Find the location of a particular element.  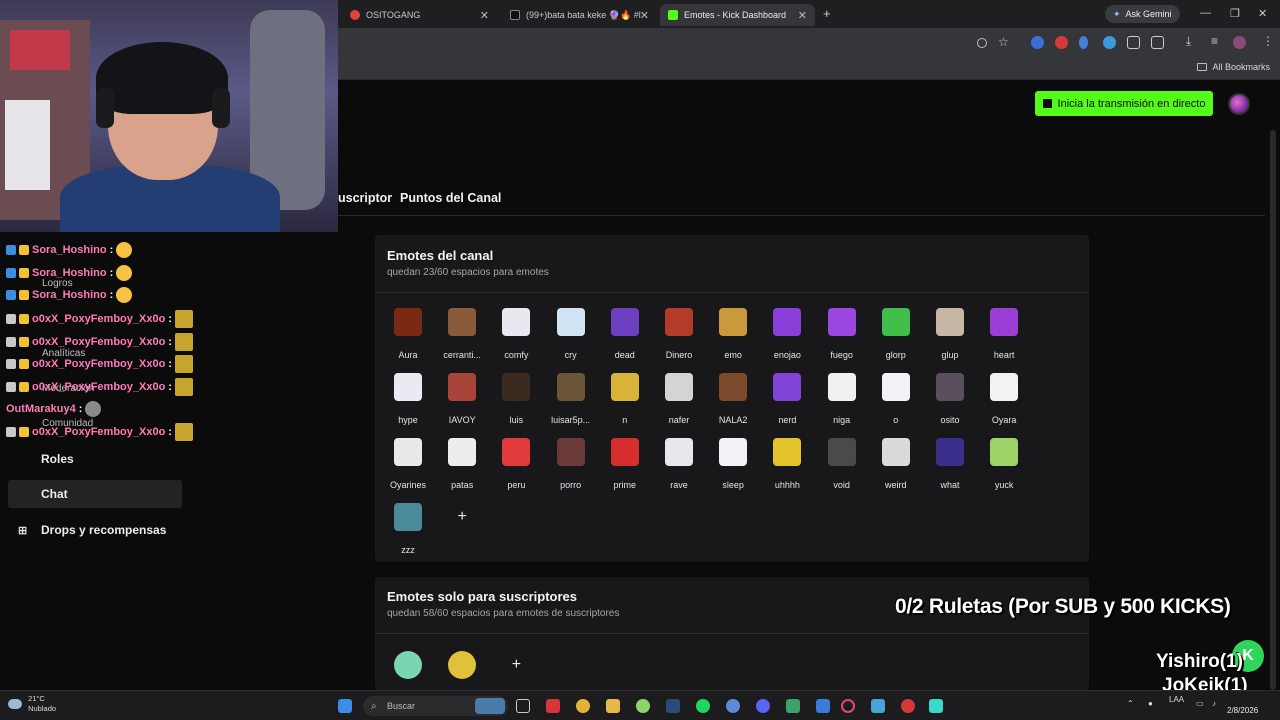

emote-item: osito is located at coordinates (950, 403).